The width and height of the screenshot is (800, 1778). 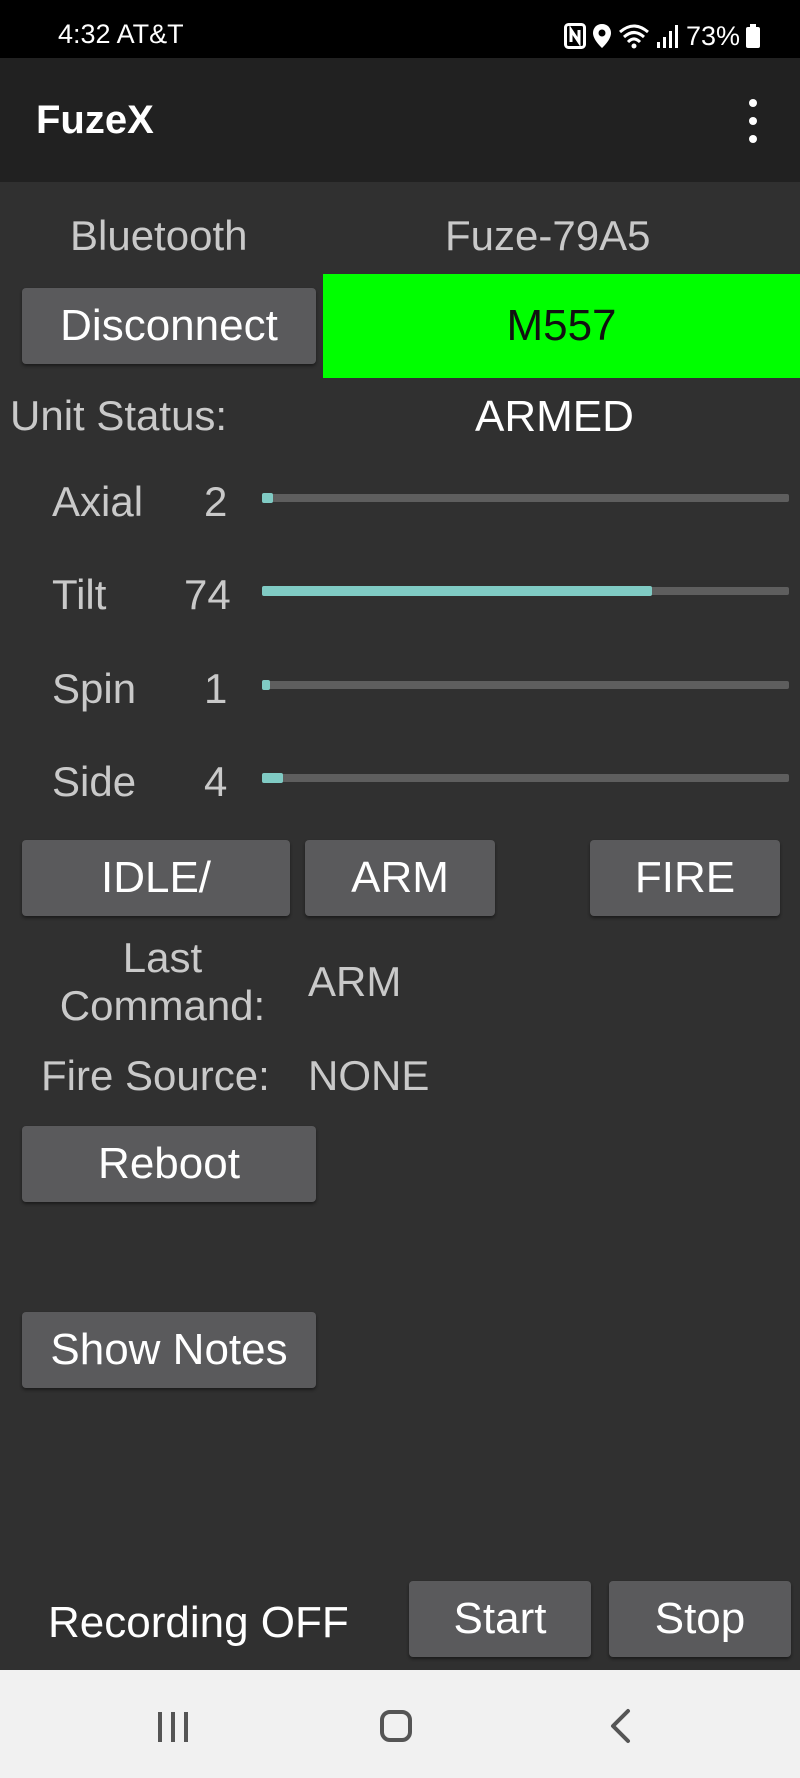 What do you see at coordinates (84, 34) in the screenshot?
I see `clock: 4:32` at bounding box center [84, 34].